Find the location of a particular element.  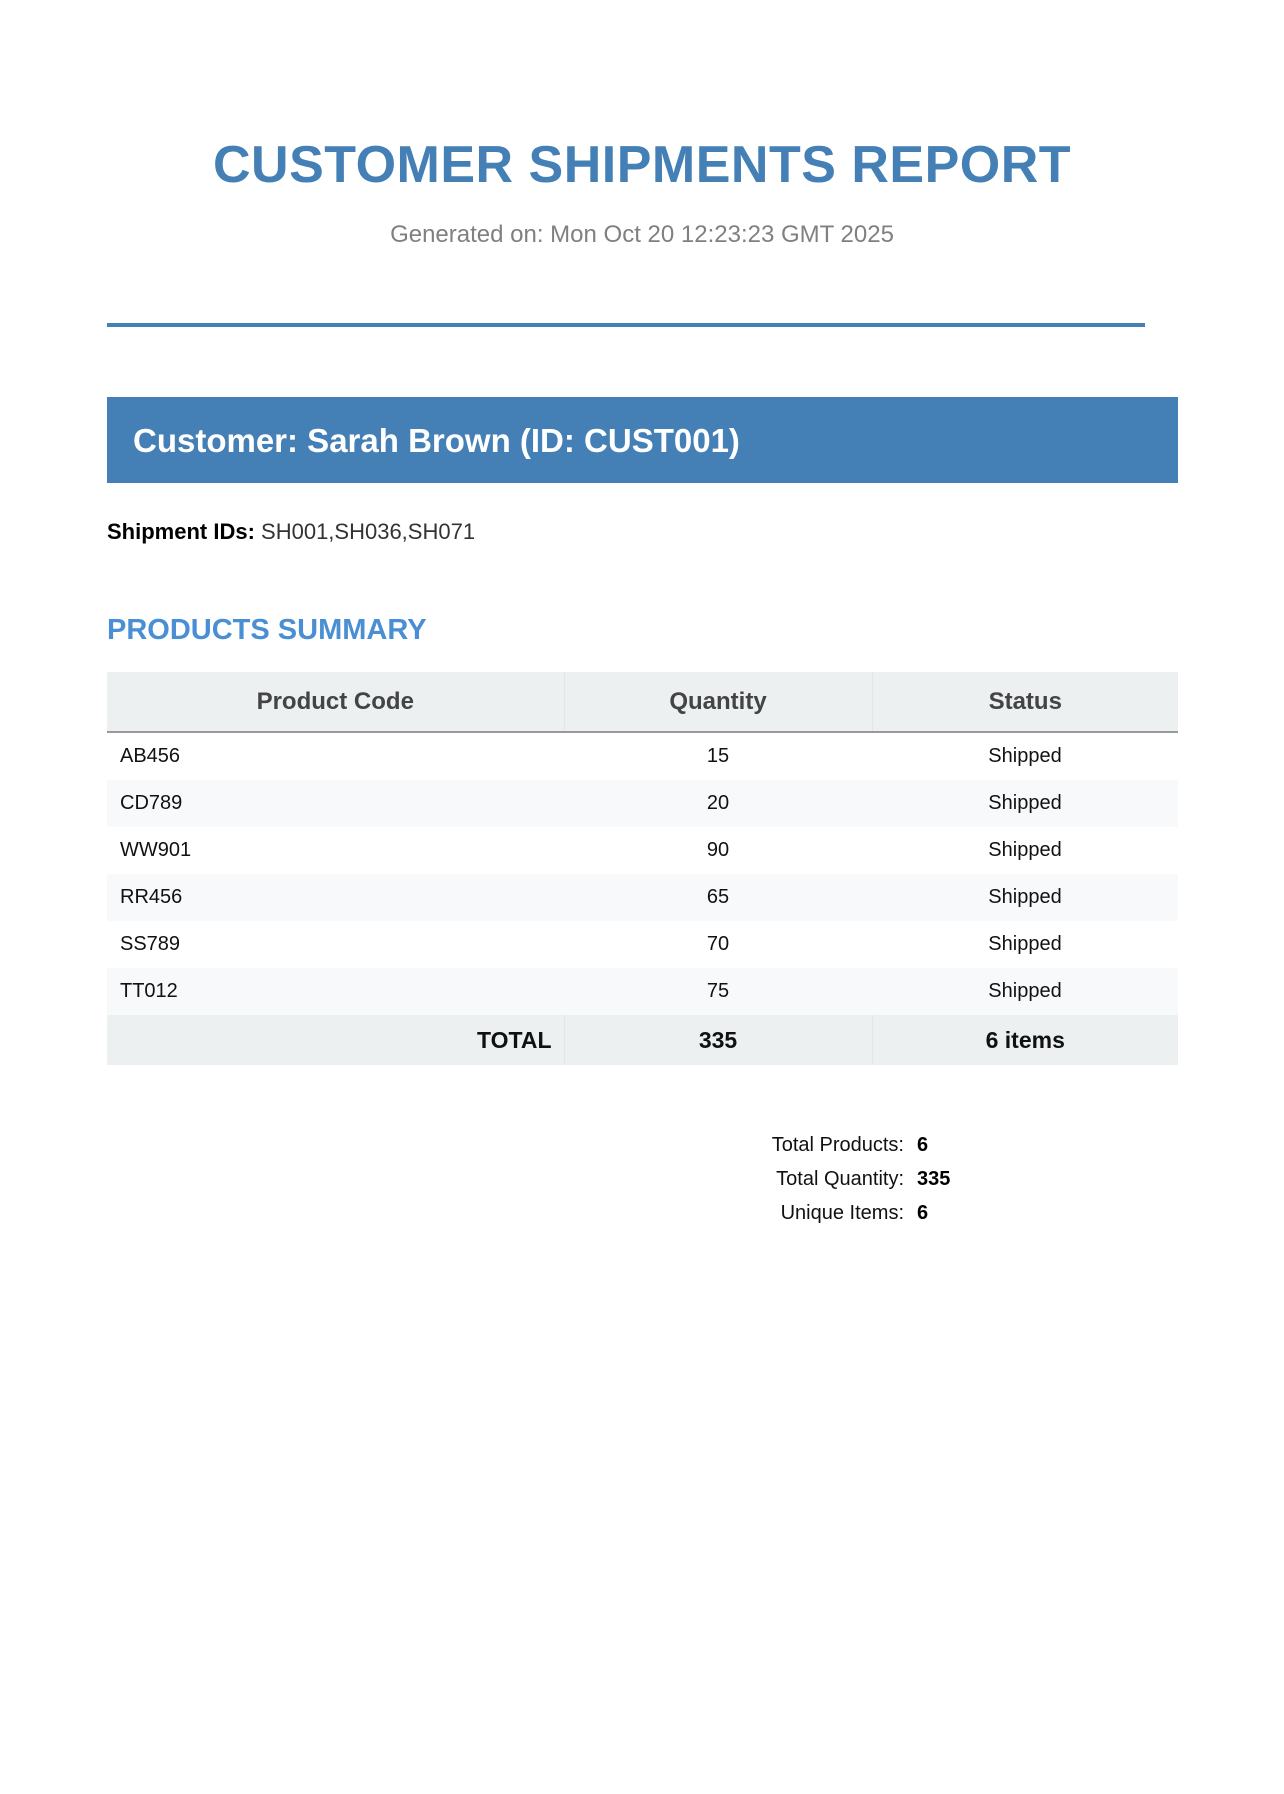

quantity-cell: 15 is located at coordinates (718, 756).